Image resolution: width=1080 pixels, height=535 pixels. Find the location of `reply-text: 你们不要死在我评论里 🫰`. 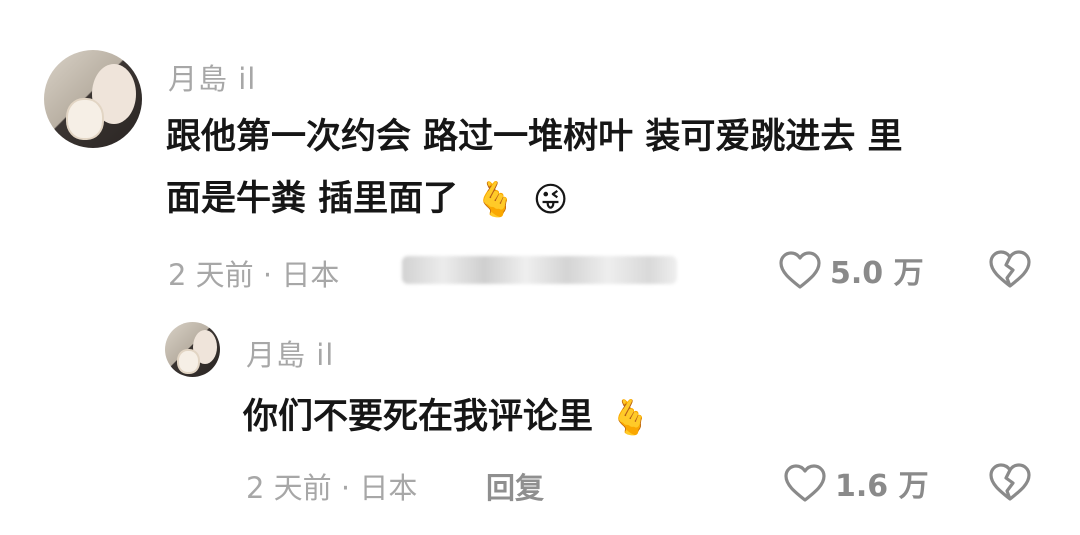

reply-text: 你们不要死在我评论里 🫰 is located at coordinates (447, 417).